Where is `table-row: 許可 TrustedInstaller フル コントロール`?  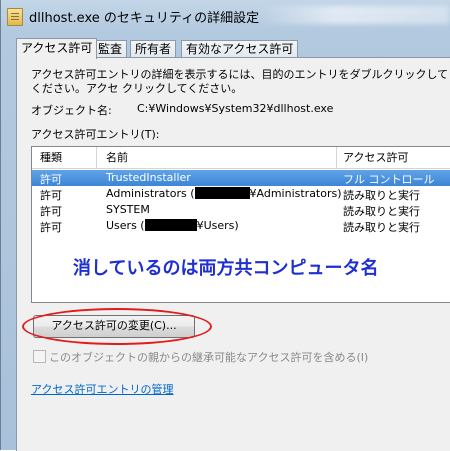 table-row: 許可 TrustedInstaller フル コントロール is located at coordinates (241, 178).